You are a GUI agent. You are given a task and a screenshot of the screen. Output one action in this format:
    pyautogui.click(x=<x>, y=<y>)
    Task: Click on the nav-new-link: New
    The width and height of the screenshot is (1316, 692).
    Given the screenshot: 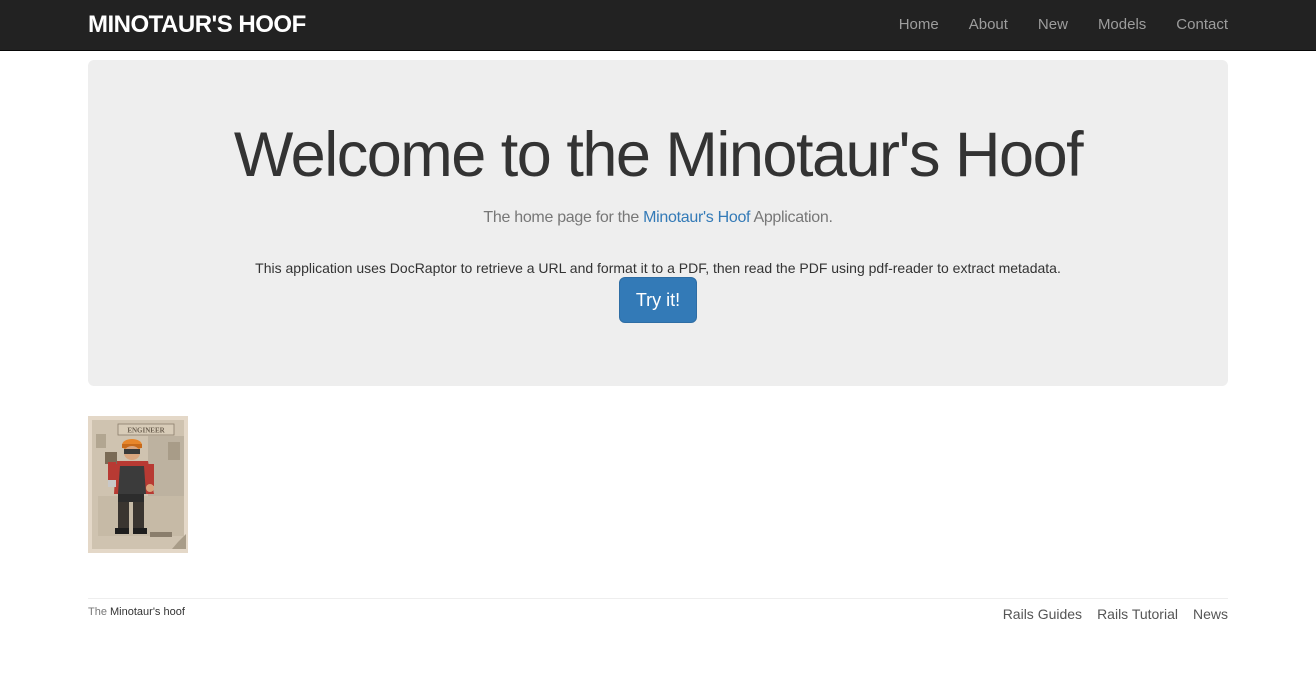 What is the action you would take?
    pyautogui.click(x=1053, y=25)
    